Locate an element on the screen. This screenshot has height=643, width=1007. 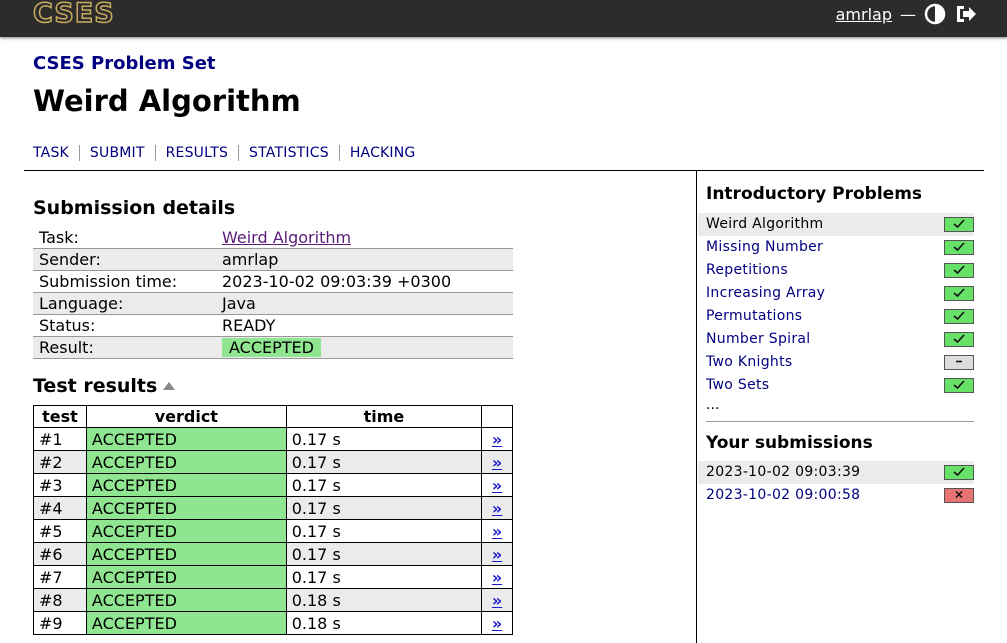
page-title: Weird Algorithm is located at coordinates (167, 101).